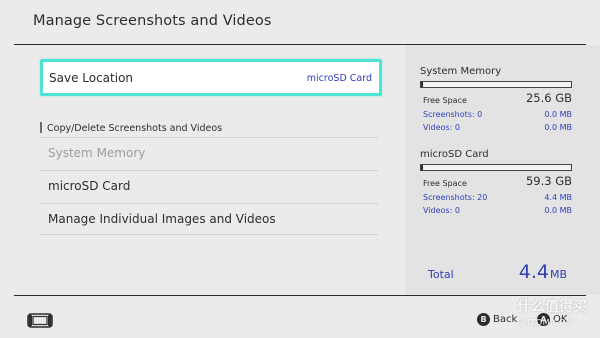  Describe the element at coordinates (209, 153) in the screenshot. I see `menu-item-system-memory: System Memory` at that location.